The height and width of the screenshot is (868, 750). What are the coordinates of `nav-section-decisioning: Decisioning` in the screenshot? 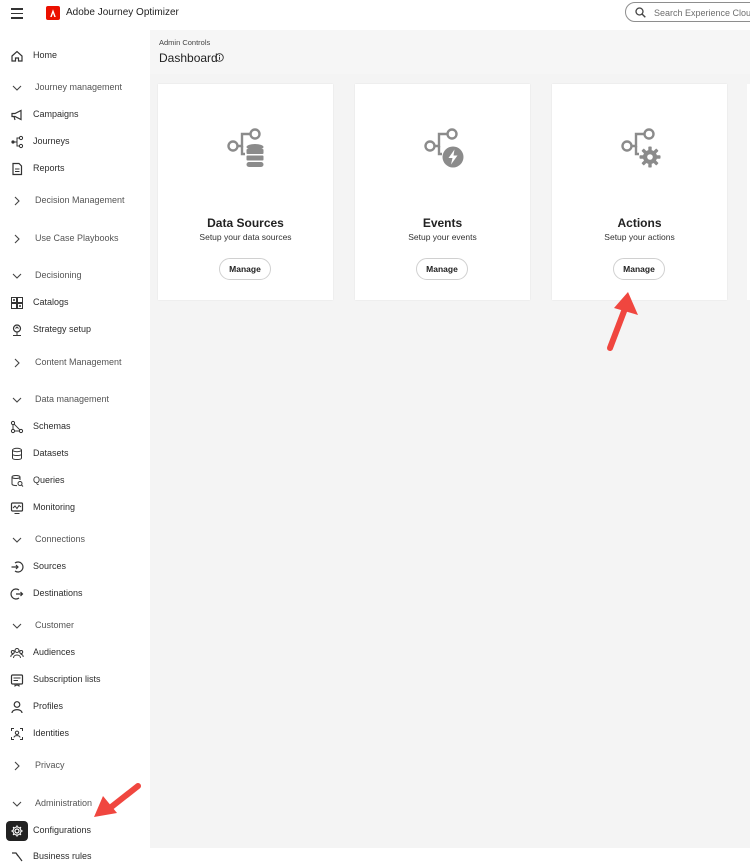 It's located at (75, 276).